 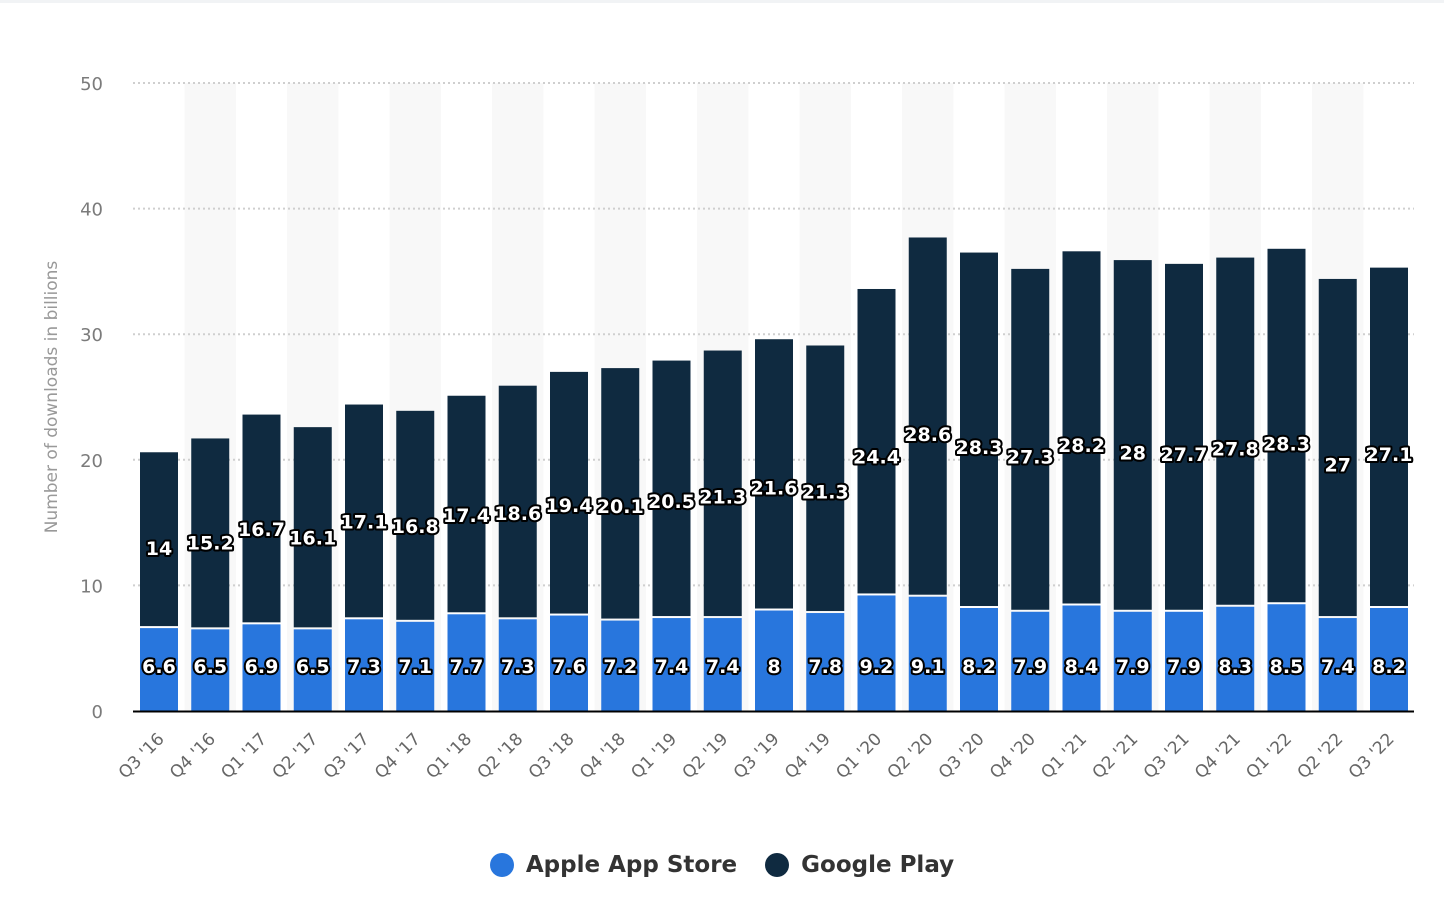 What do you see at coordinates (1184, 455) in the screenshot?
I see `data-label: 27.7` at bounding box center [1184, 455].